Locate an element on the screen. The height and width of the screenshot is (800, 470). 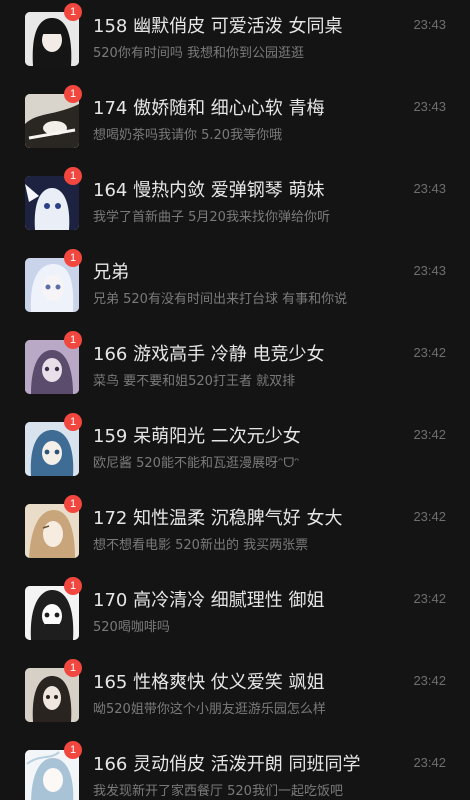
chat-preview: 菜鸟 要不要和姐520打王者 就双排 is located at coordinates (194, 381).